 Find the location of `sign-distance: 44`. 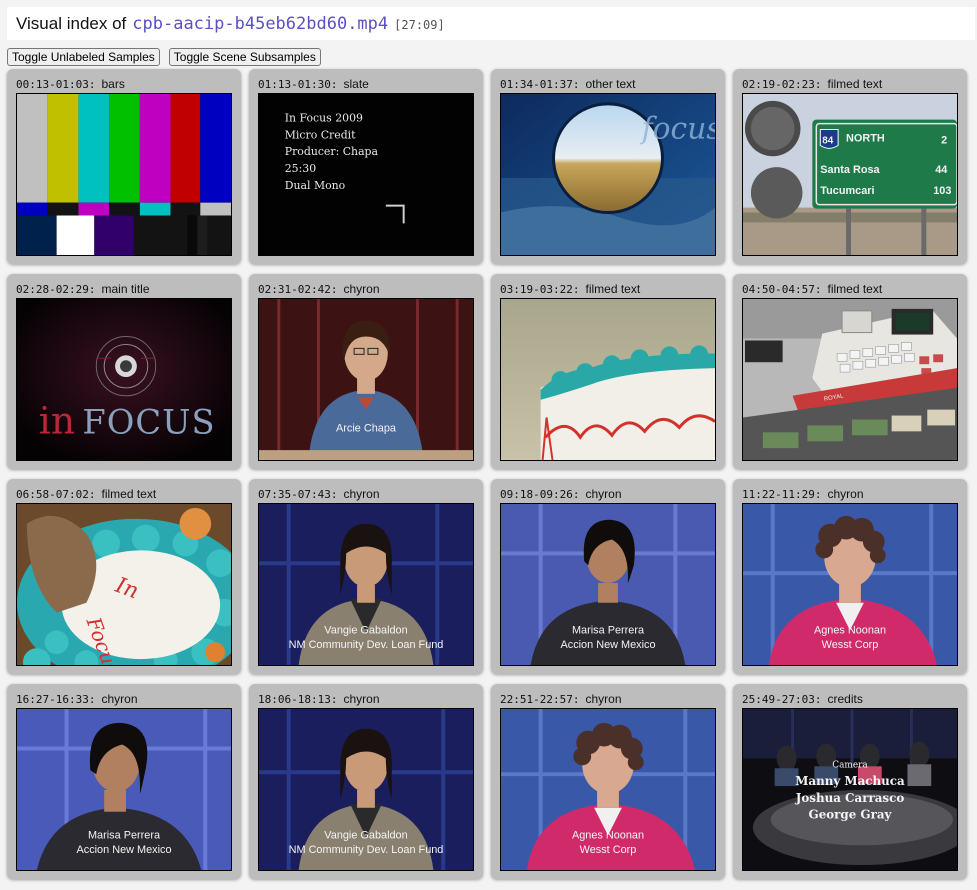

sign-distance: 44 is located at coordinates (941, 170).